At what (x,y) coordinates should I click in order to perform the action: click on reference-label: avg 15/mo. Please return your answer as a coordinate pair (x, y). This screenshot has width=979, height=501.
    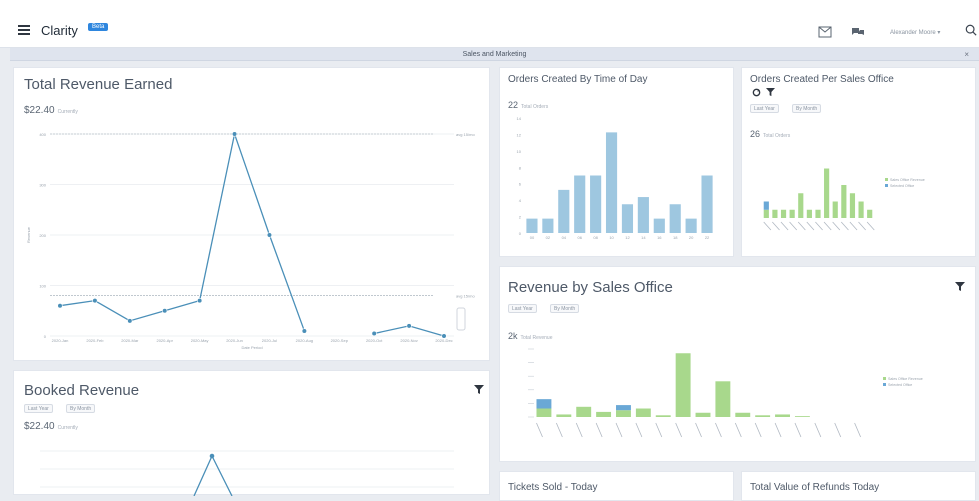
    Looking at the image, I should click on (465, 134).